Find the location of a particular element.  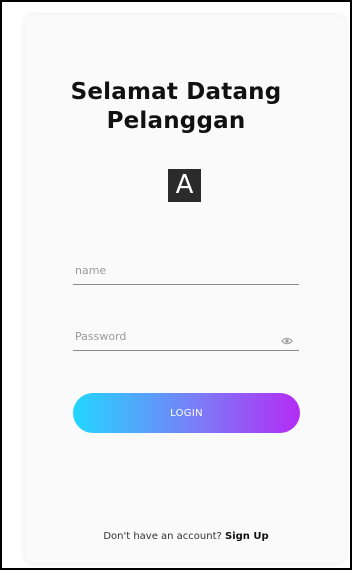

password-field is located at coordinates (186, 337).